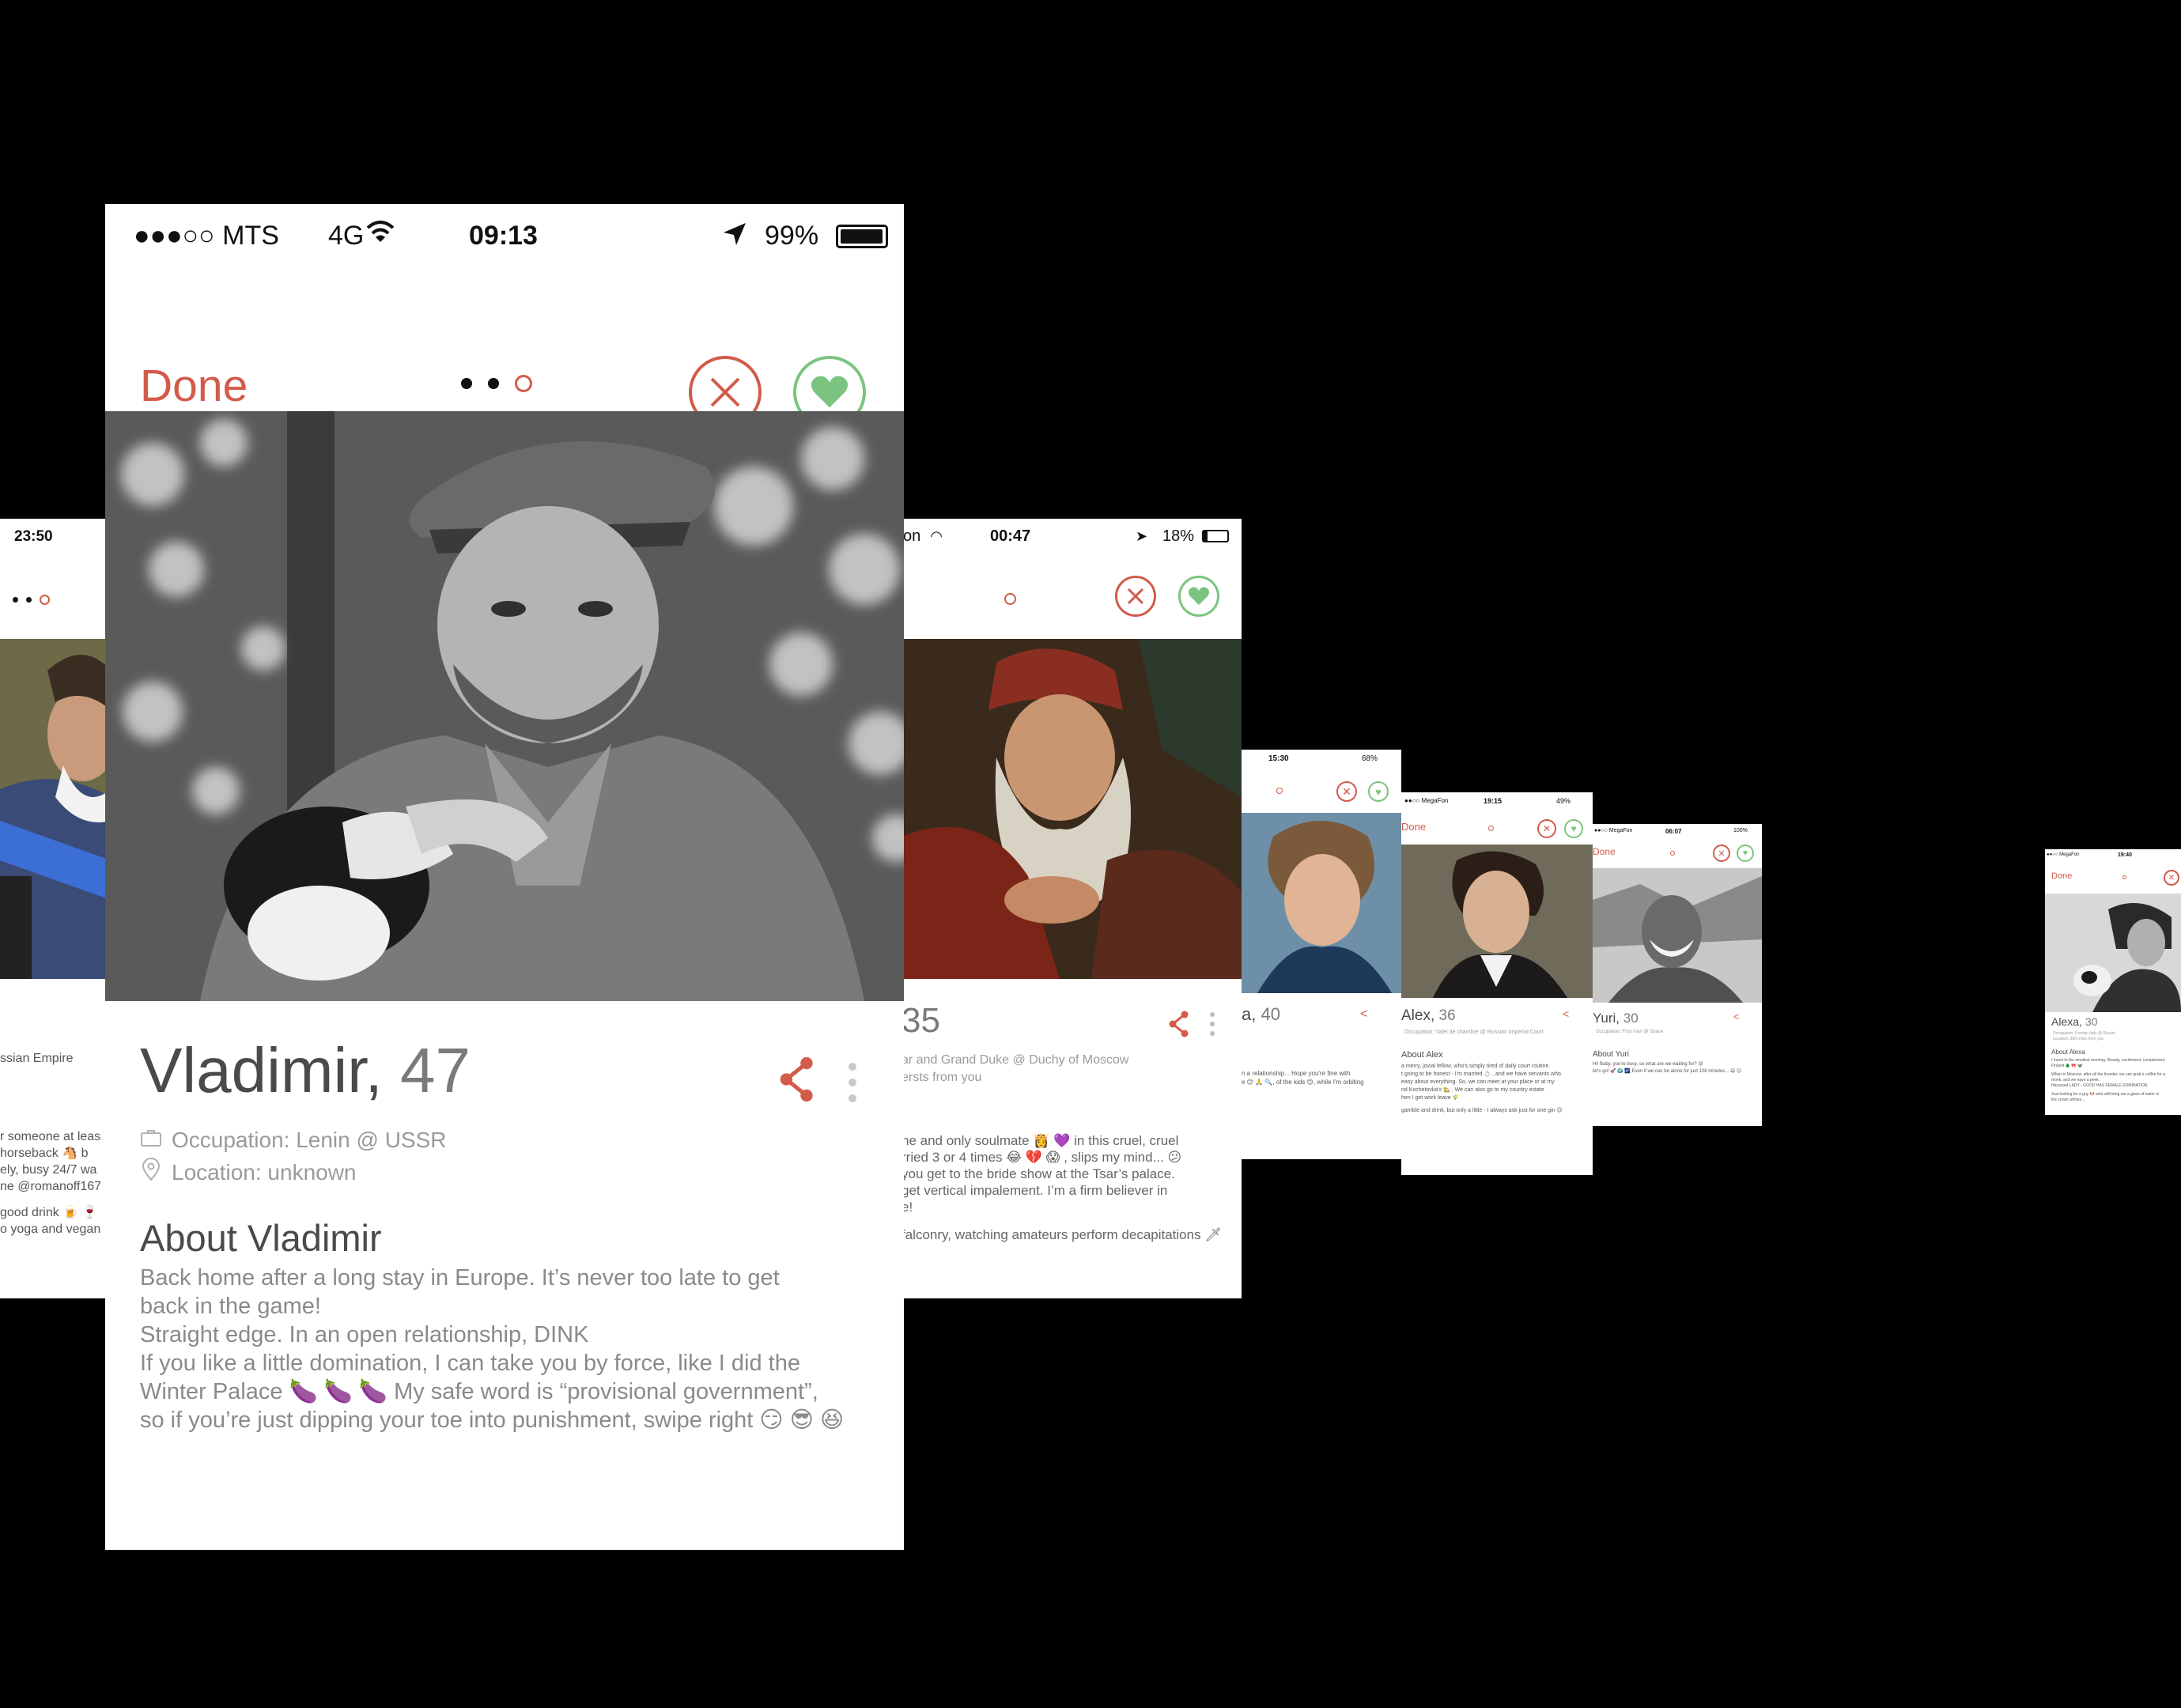  What do you see at coordinates (942, 1077) in the screenshot?
I see `location-label: ersts from you` at bounding box center [942, 1077].